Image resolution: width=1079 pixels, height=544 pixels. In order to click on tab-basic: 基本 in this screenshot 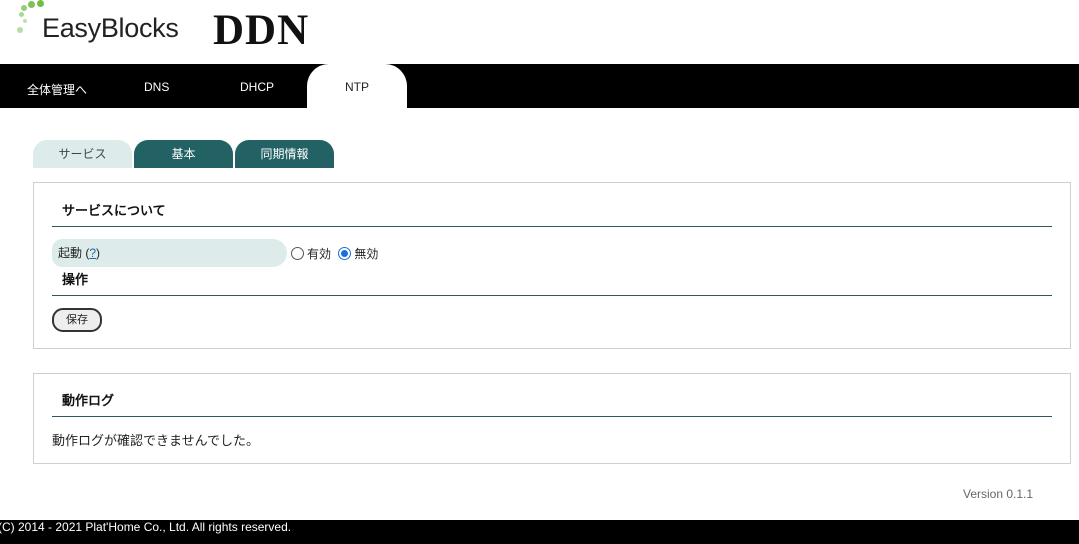, I will do `click(183, 154)`.